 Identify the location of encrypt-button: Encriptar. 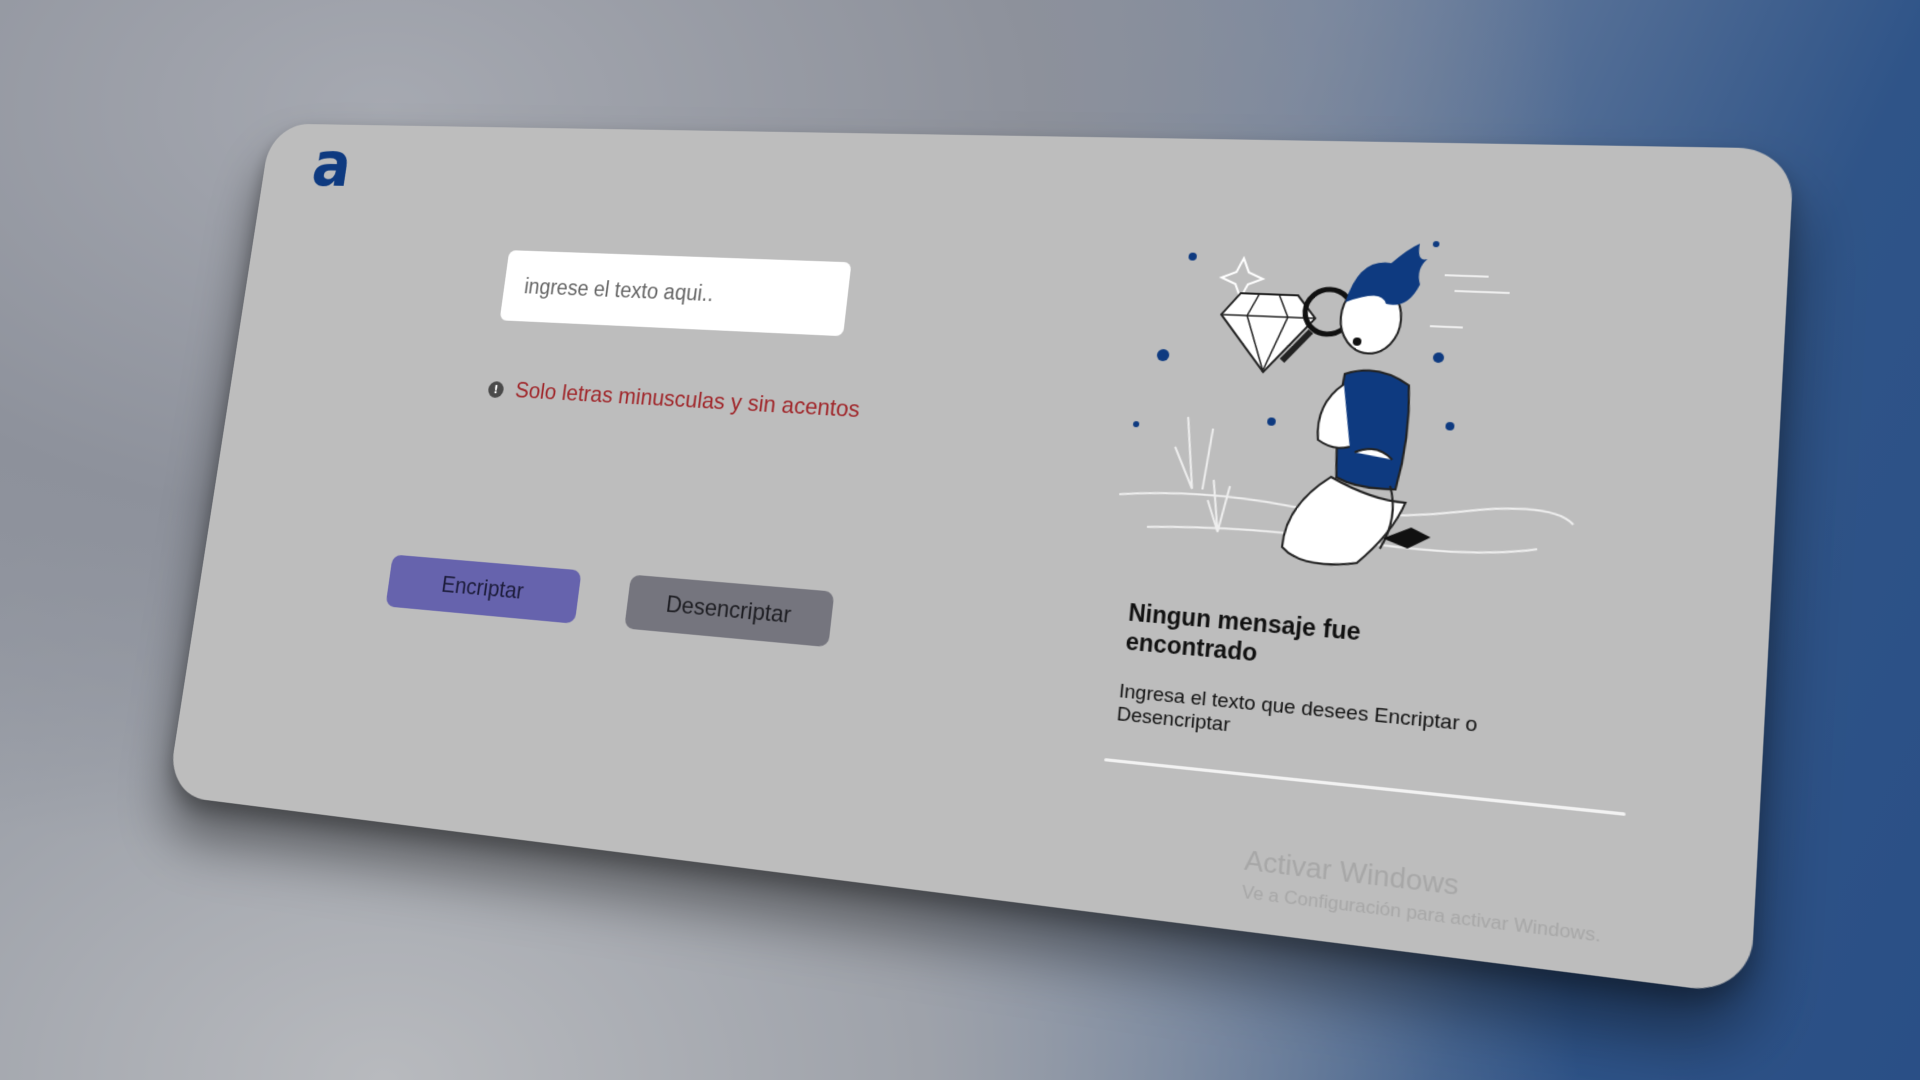
(483, 589).